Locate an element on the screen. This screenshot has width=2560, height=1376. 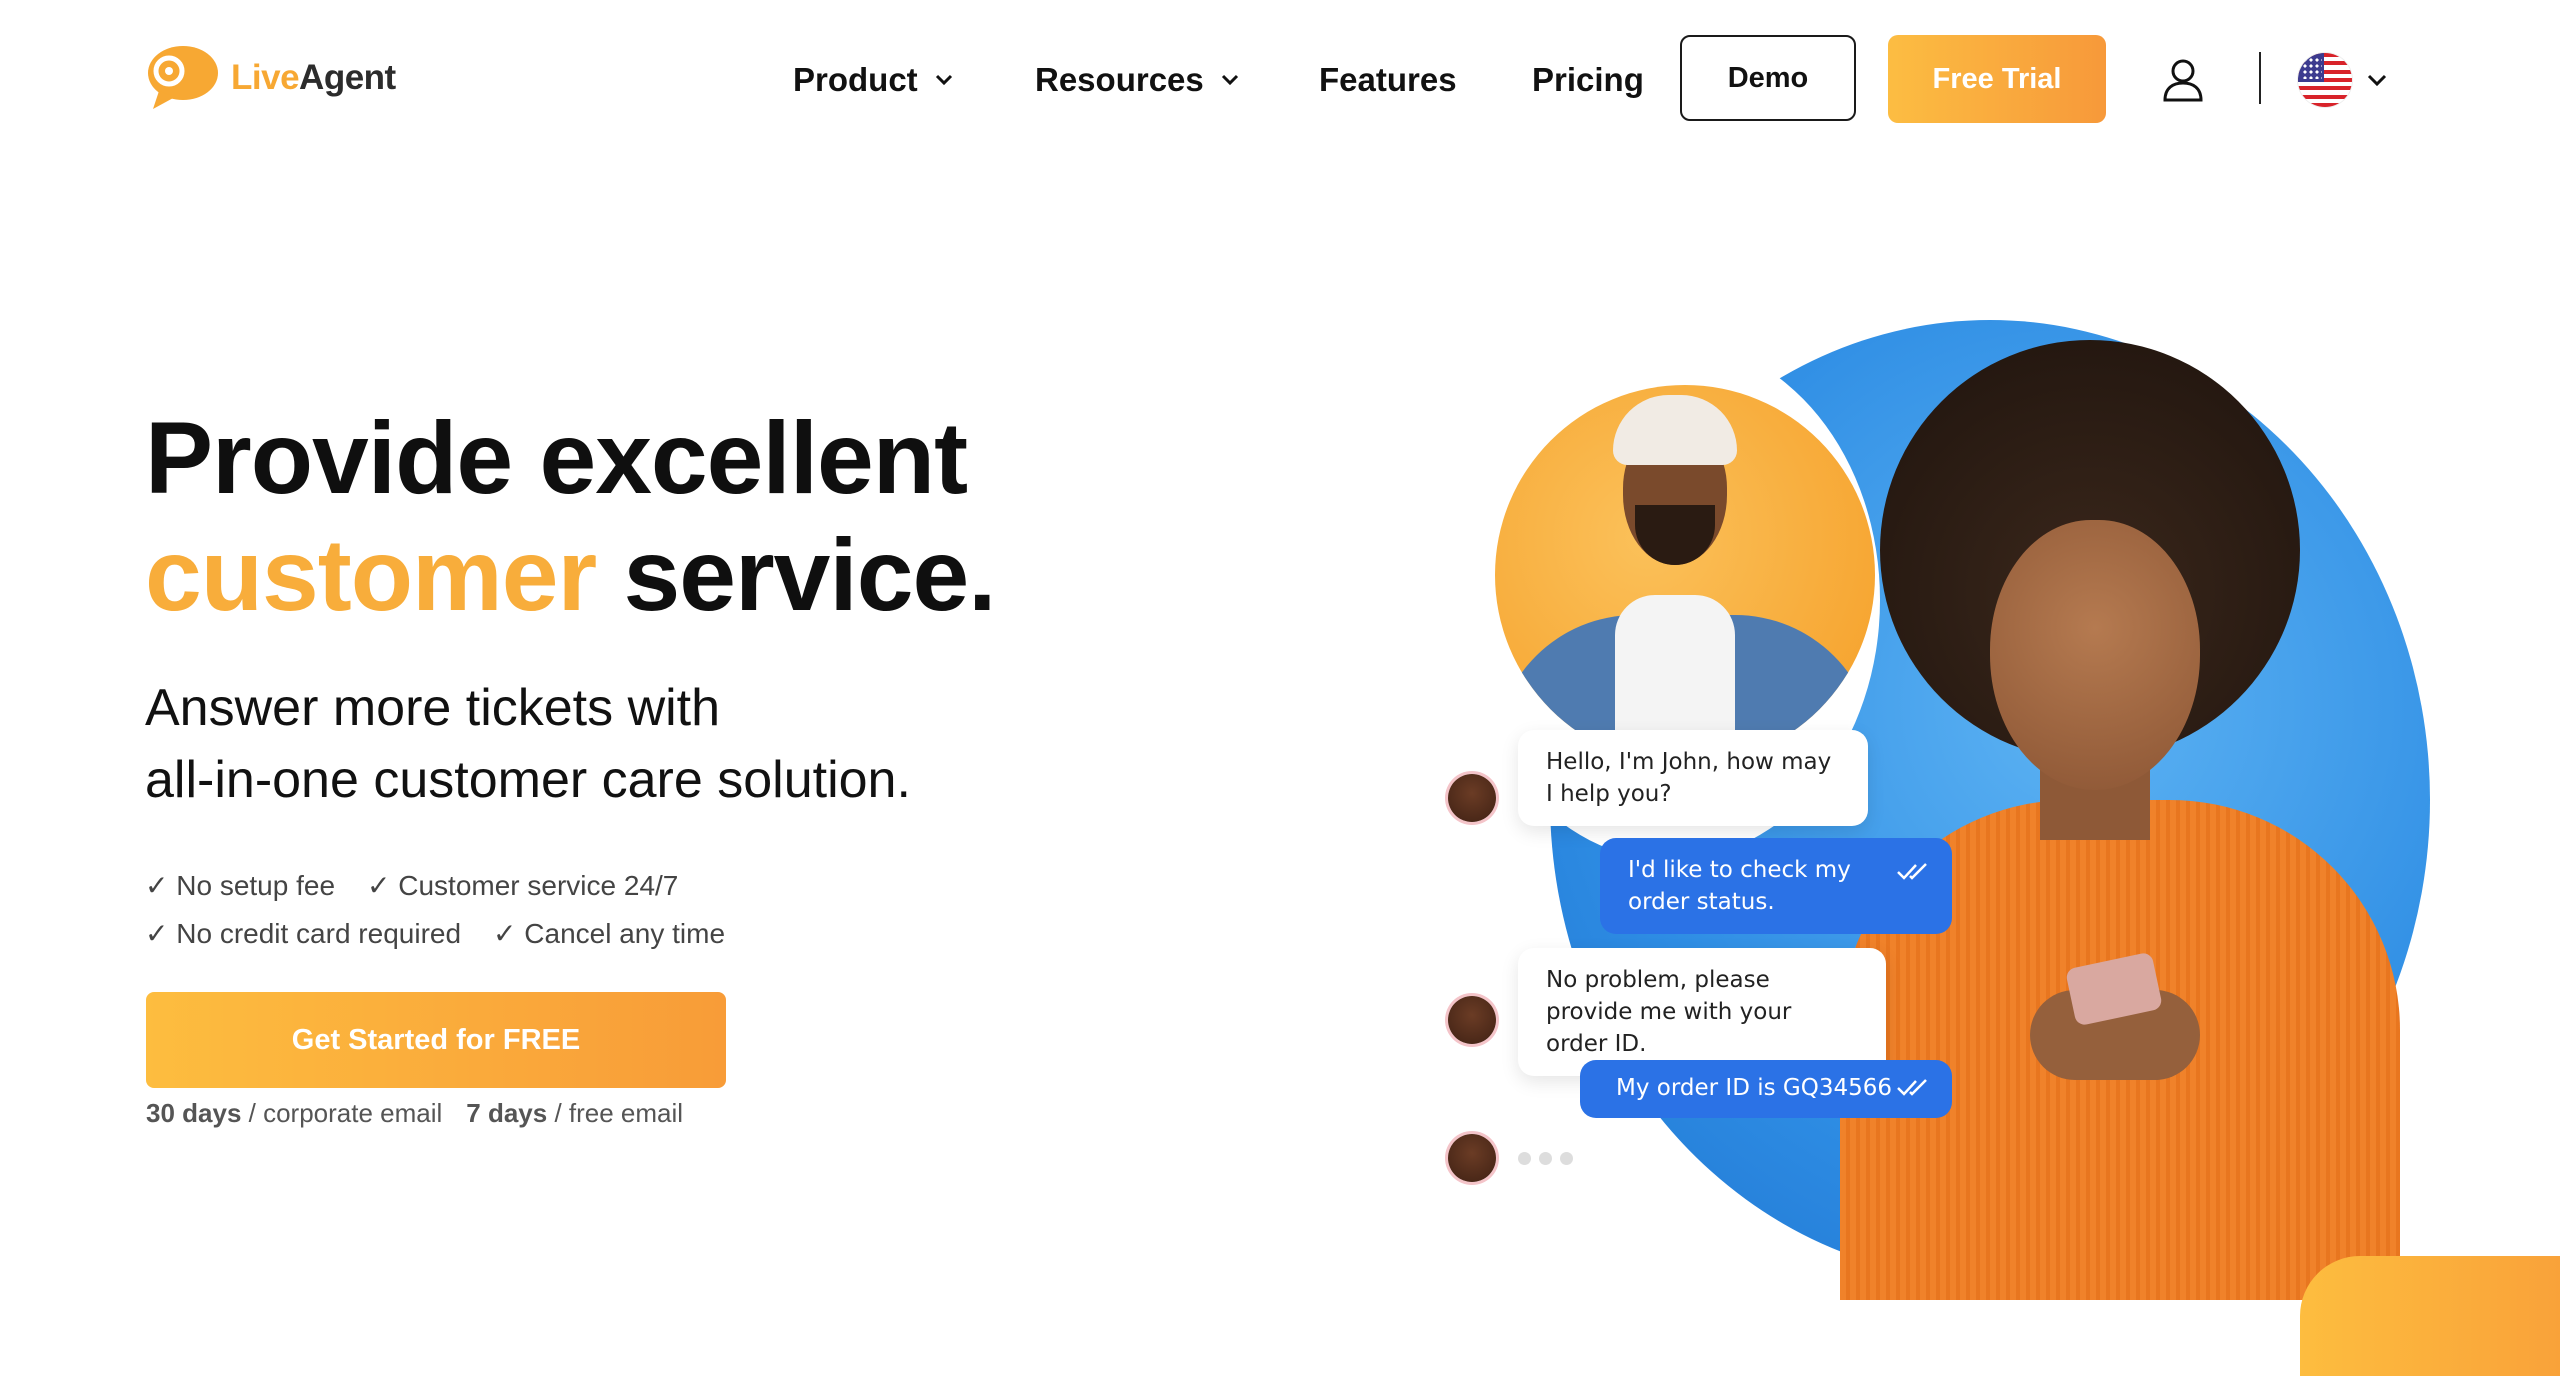
nav-resources-label: Resources is located at coordinates (1119, 79).